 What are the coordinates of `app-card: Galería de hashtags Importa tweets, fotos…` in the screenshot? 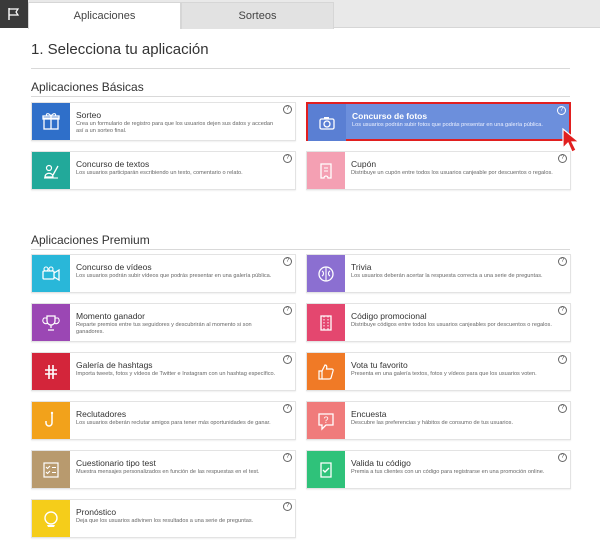 It's located at (163, 371).